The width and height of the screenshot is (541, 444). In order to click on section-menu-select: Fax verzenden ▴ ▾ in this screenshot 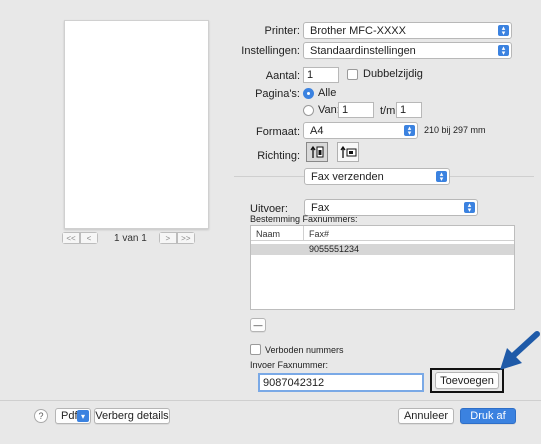, I will do `click(377, 176)`.